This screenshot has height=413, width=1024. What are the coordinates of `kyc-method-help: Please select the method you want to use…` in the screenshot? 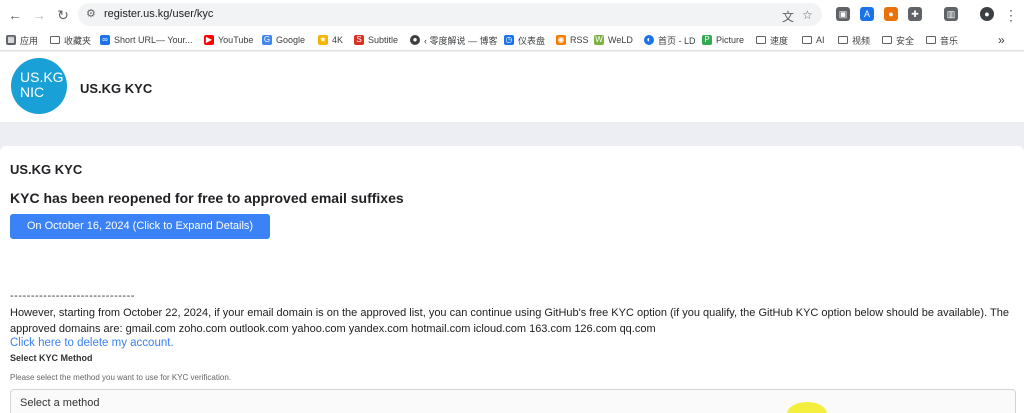 It's located at (121, 377).